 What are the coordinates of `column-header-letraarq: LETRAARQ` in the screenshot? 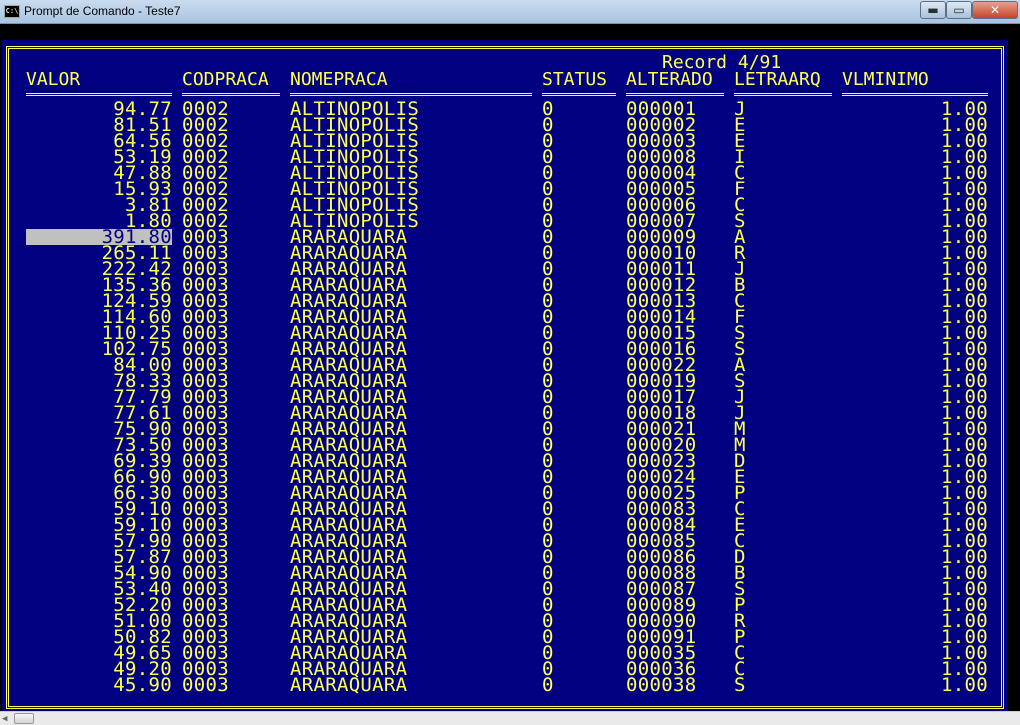 It's located at (777, 79).